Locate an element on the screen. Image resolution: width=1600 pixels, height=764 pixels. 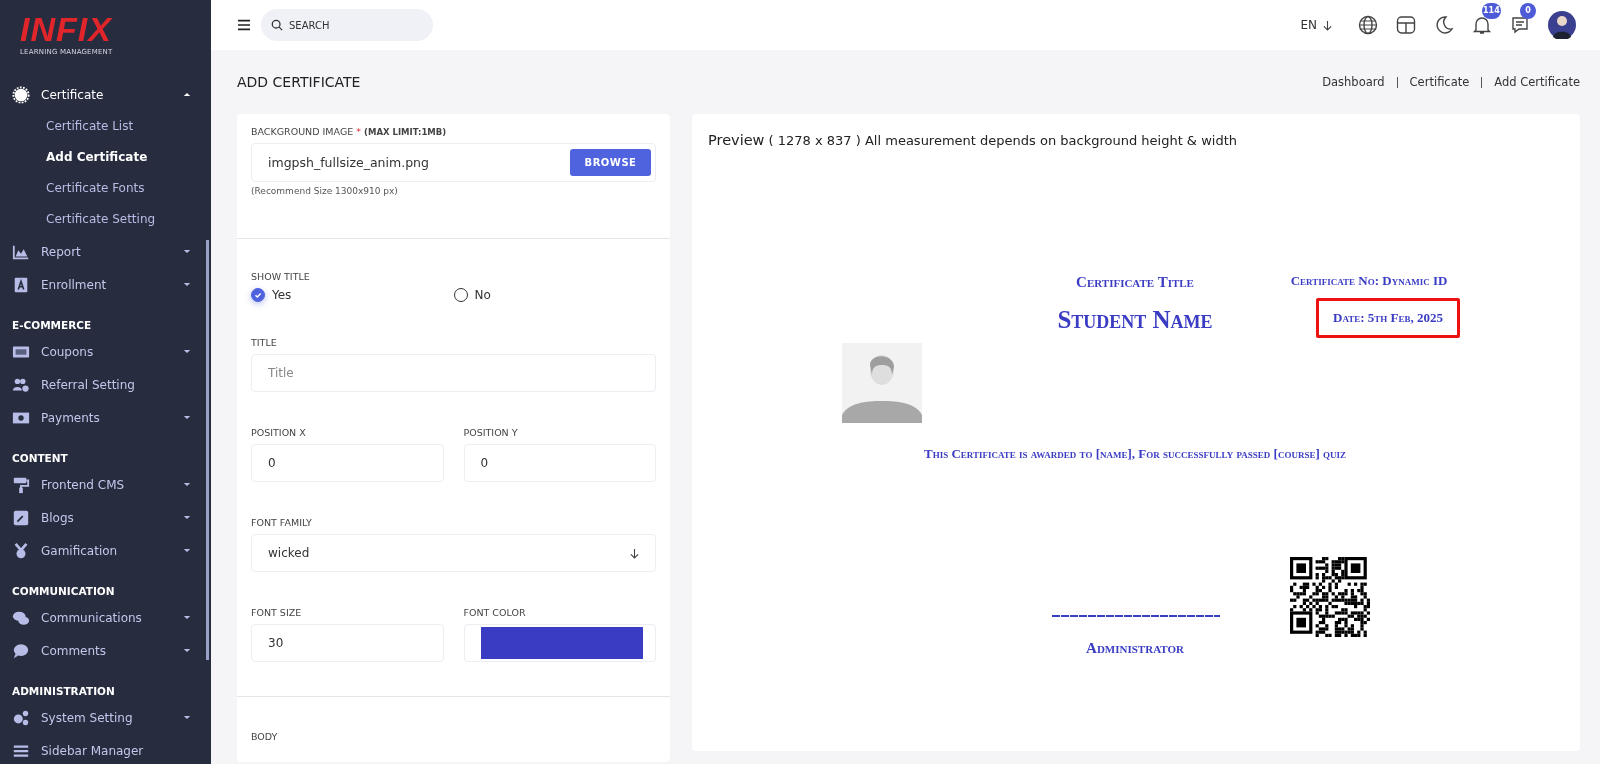
field-label: POSITION Y is located at coordinates (491, 432).